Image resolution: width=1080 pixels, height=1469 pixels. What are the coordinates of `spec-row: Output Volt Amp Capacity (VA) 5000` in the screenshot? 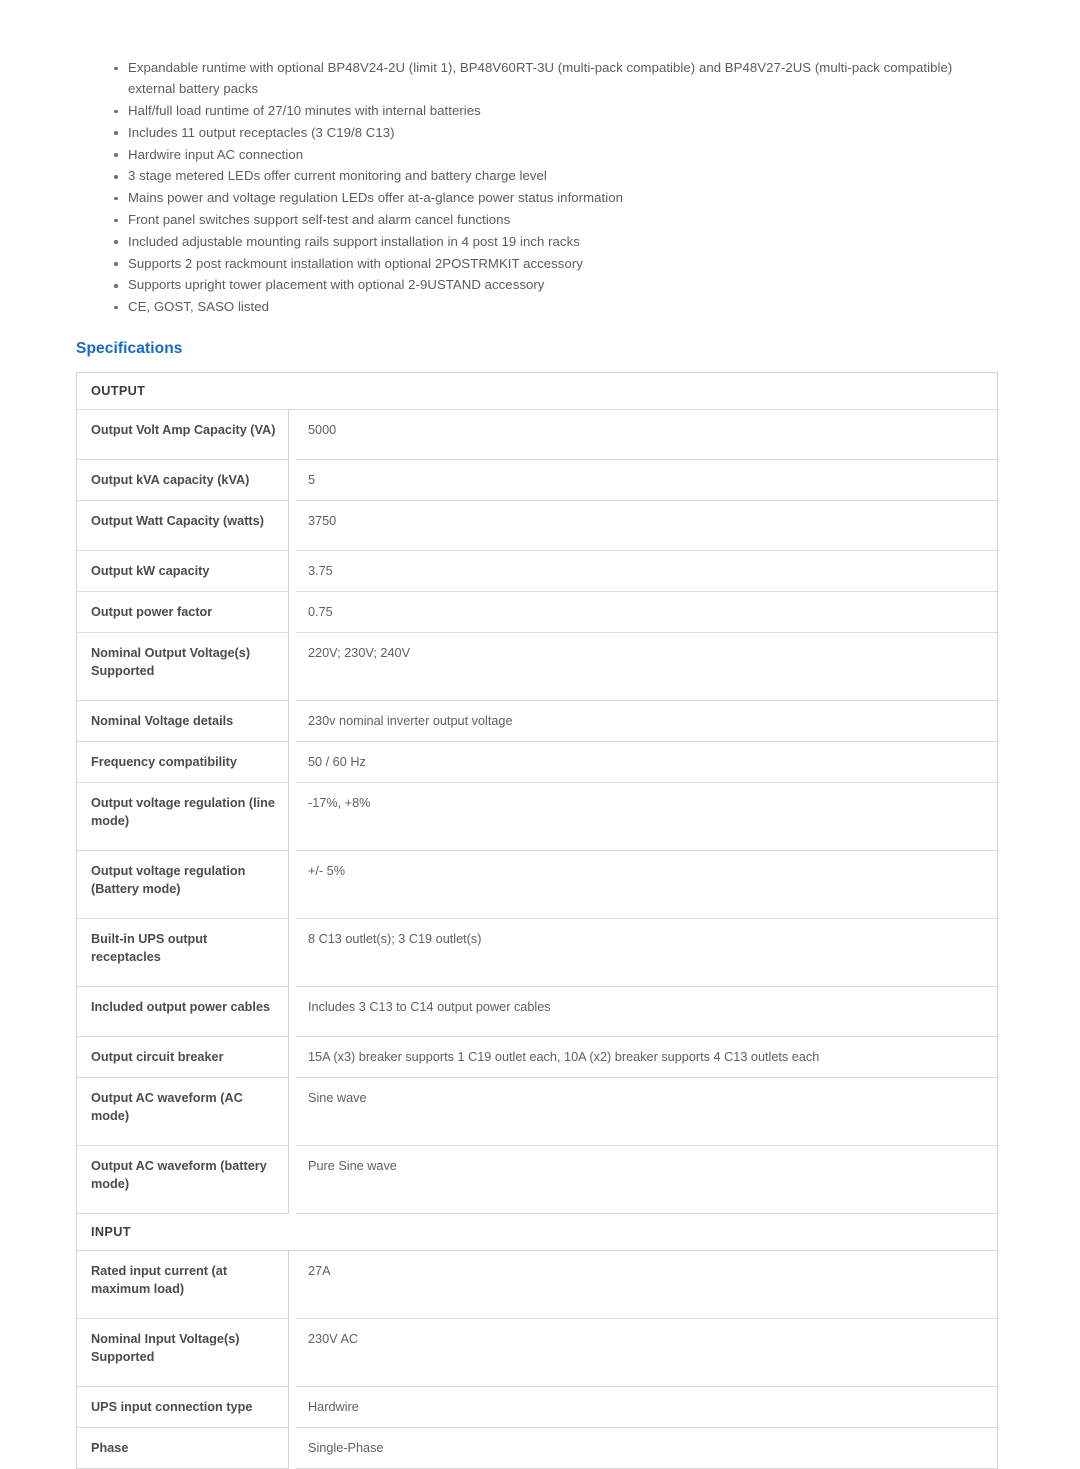 It's located at (537, 435).